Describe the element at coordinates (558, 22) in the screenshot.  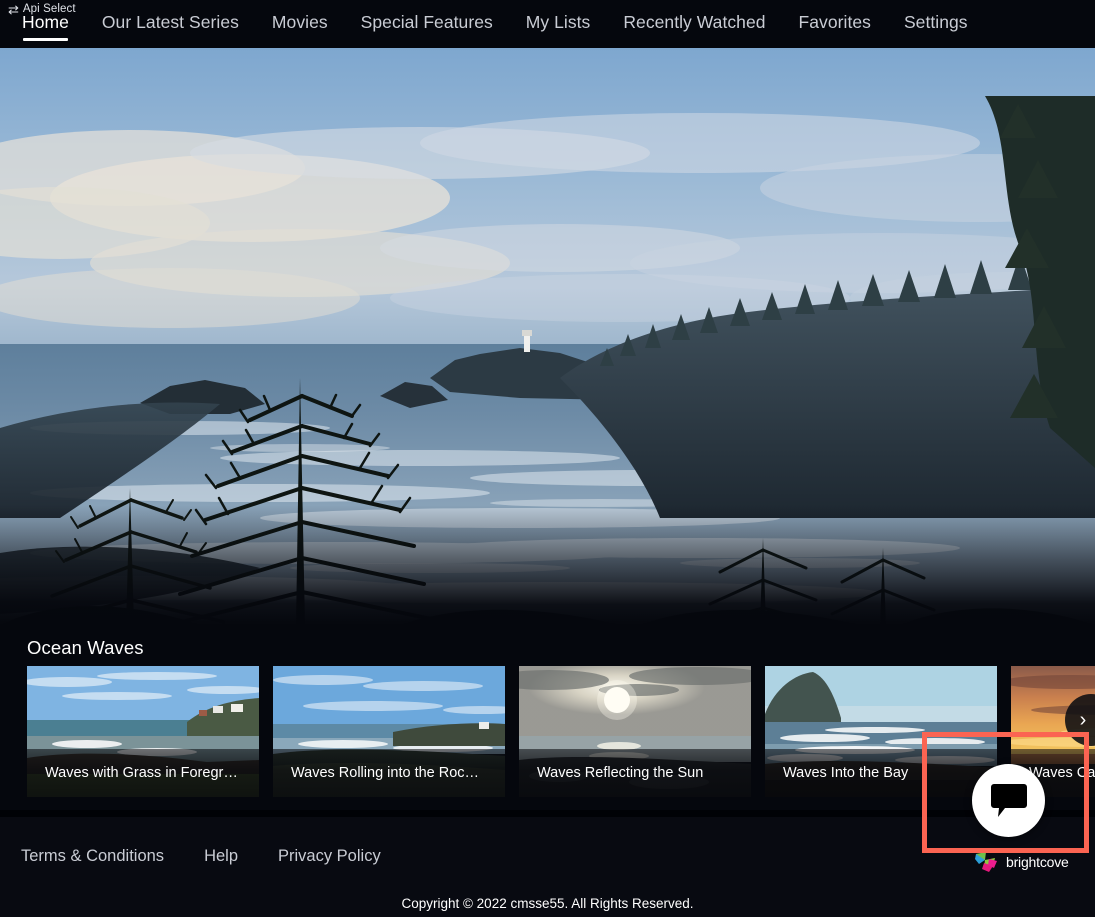
I see `nav-item-my-lists-label: My Lists` at that location.